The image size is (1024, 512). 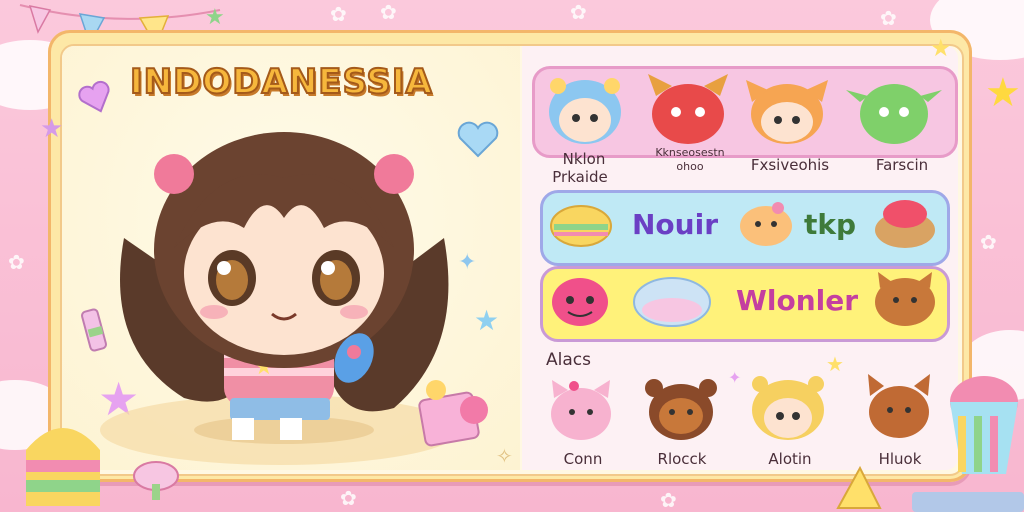 I want to click on roster-heading: Alacs, so click(x=568, y=360).